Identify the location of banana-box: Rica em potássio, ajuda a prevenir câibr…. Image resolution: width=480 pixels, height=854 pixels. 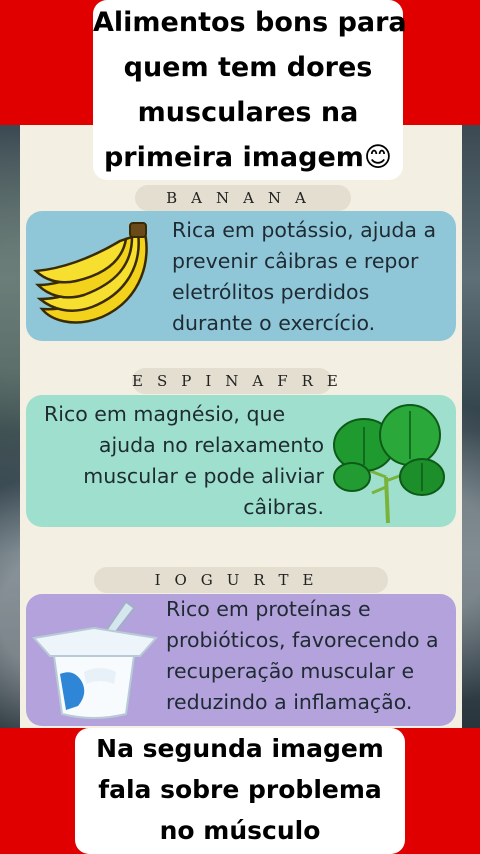
(241, 276).